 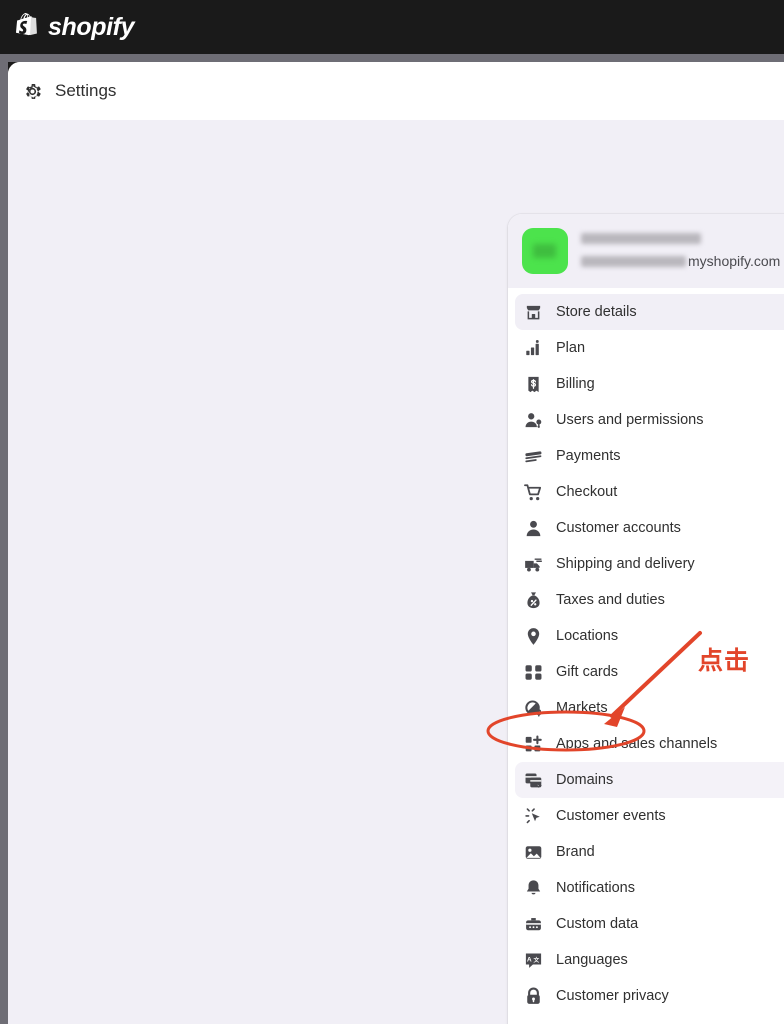 I want to click on shopify-logo: shopify, so click(x=75, y=27).